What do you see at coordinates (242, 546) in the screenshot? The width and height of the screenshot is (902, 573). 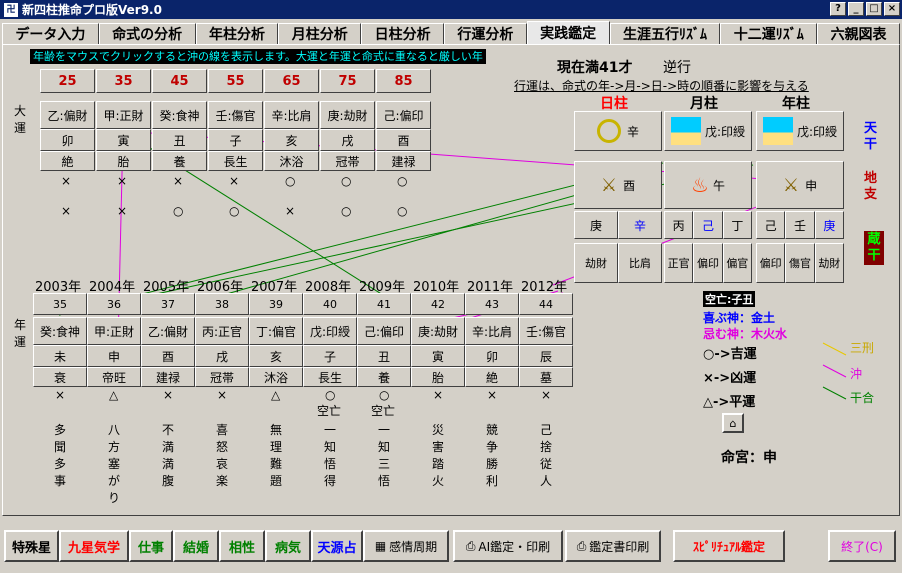 I see `aisho-button: 相性` at bounding box center [242, 546].